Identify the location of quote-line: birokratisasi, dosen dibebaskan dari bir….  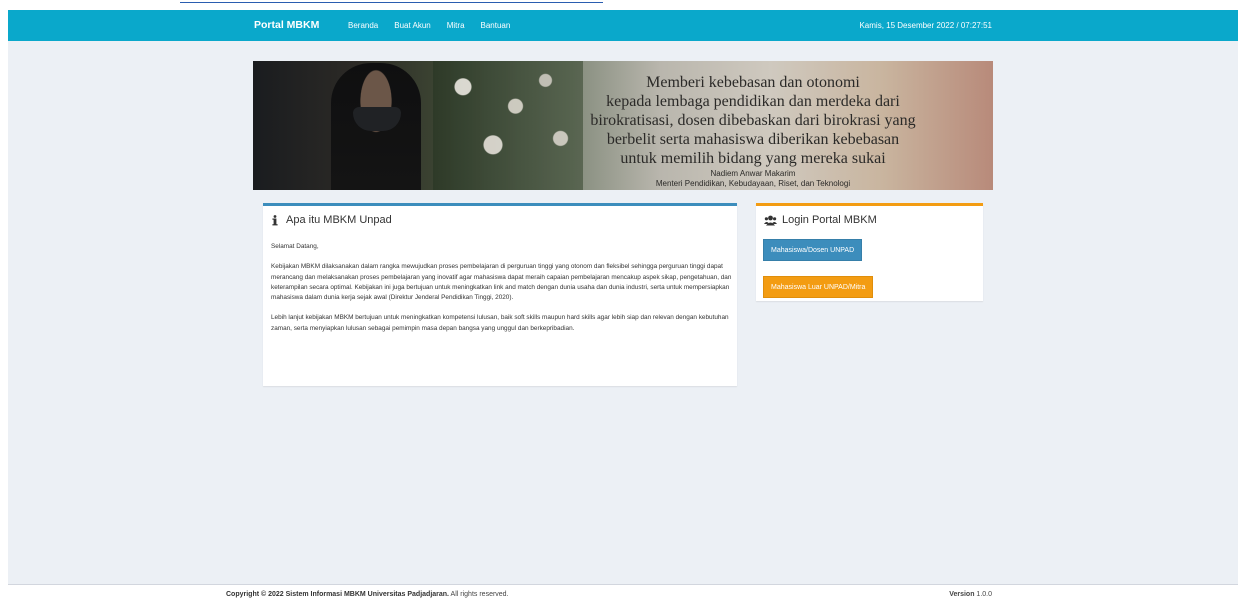
(753, 120).